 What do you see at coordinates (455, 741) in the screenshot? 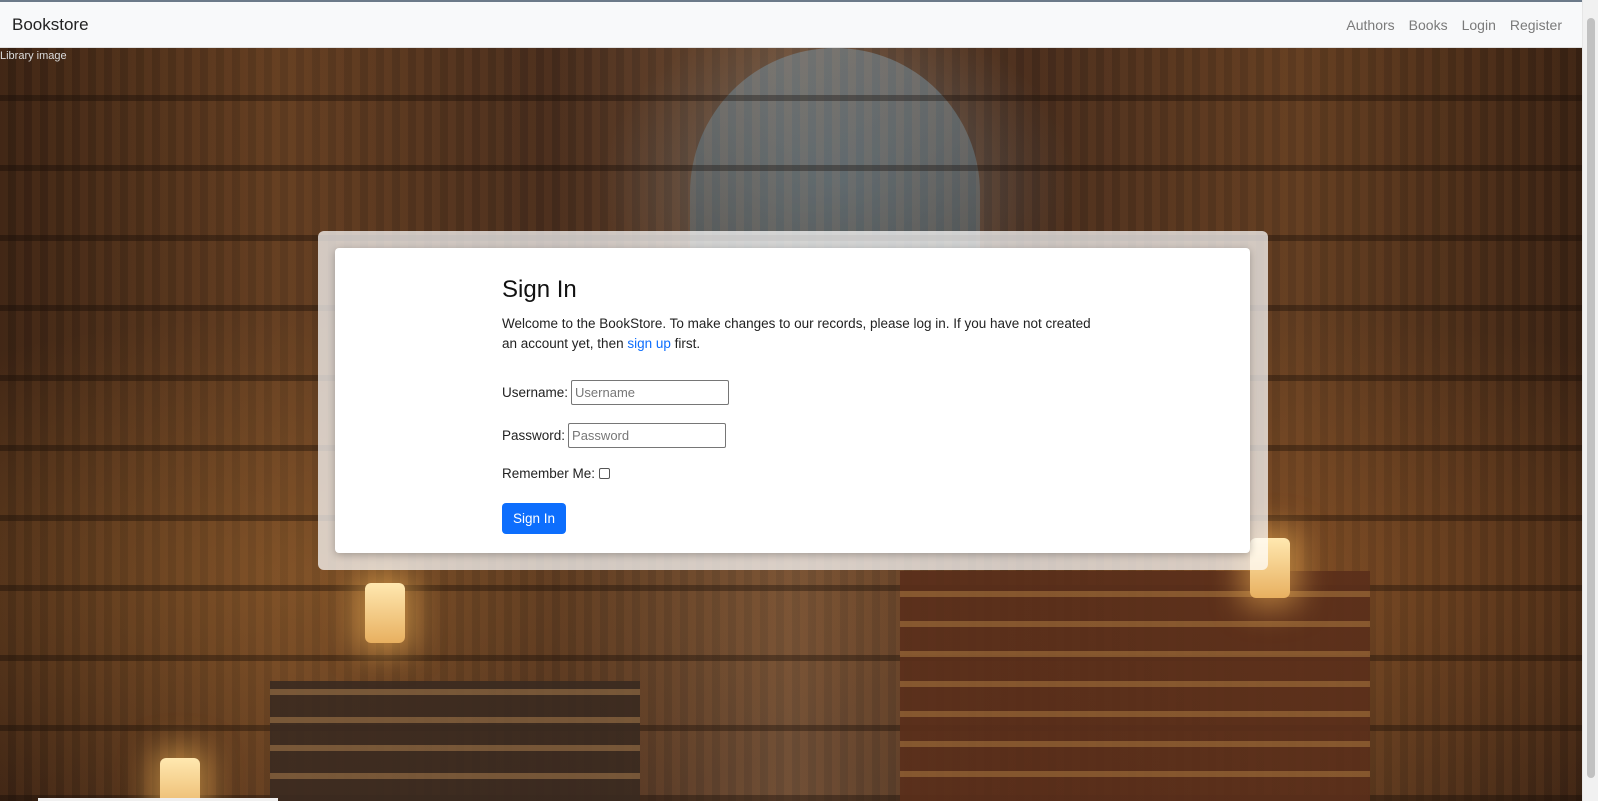
I see `book-stack-left` at bounding box center [455, 741].